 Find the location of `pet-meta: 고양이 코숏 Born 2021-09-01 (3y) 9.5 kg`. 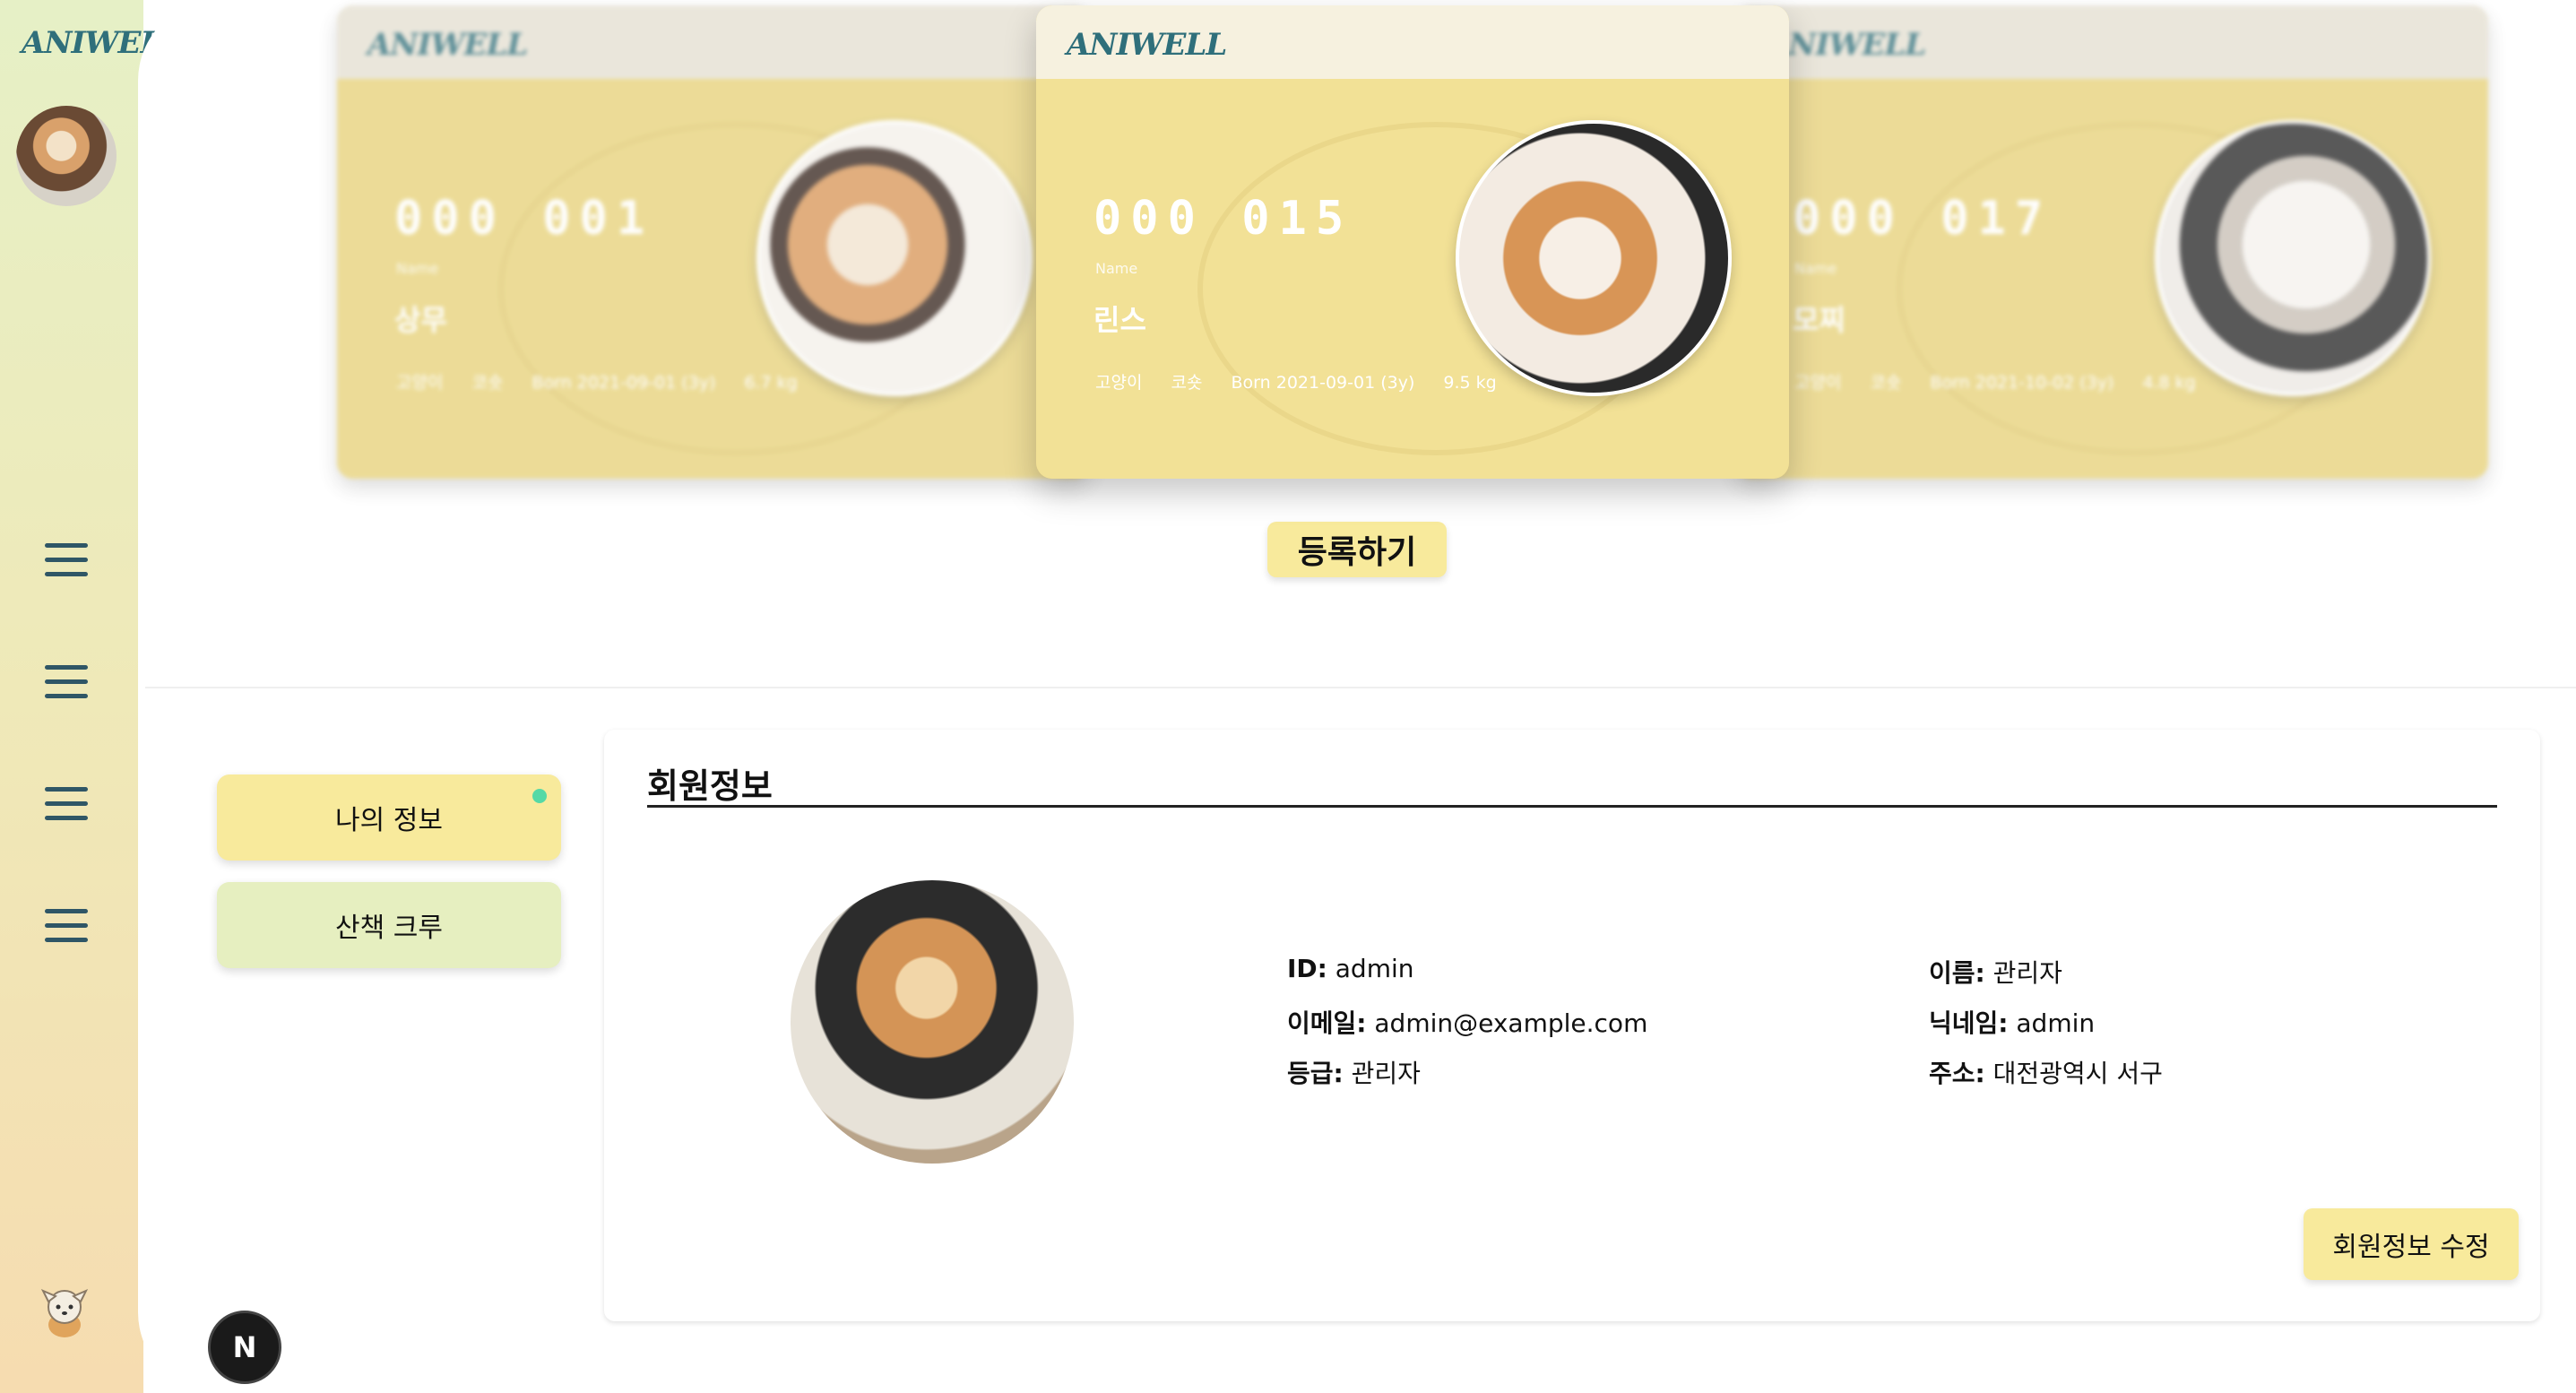

pet-meta: 고양이 코숏 Born 2021-09-01 (3y) 9.5 kg is located at coordinates (1307, 381).